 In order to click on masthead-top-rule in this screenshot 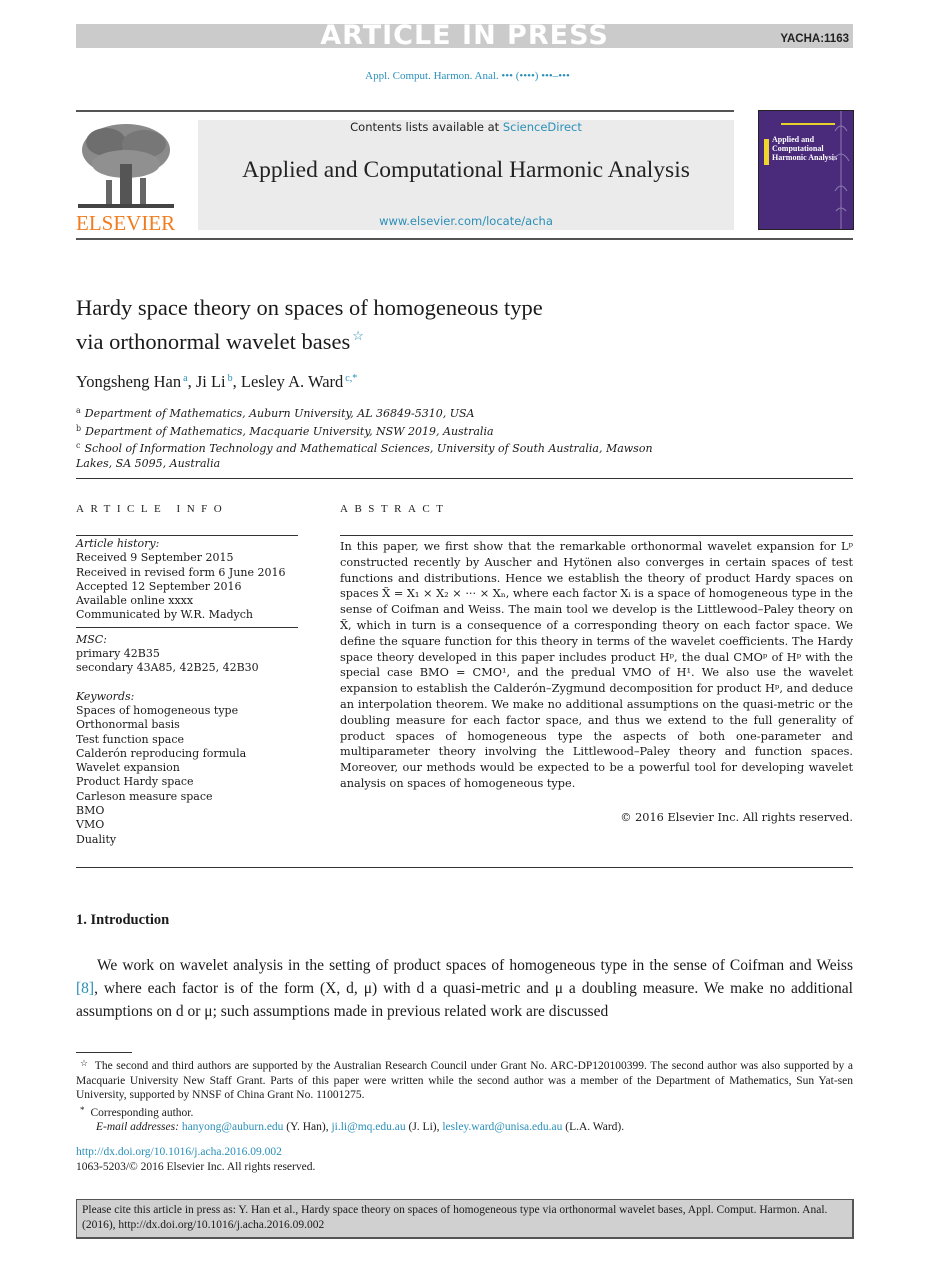, I will do `click(405, 111)`.